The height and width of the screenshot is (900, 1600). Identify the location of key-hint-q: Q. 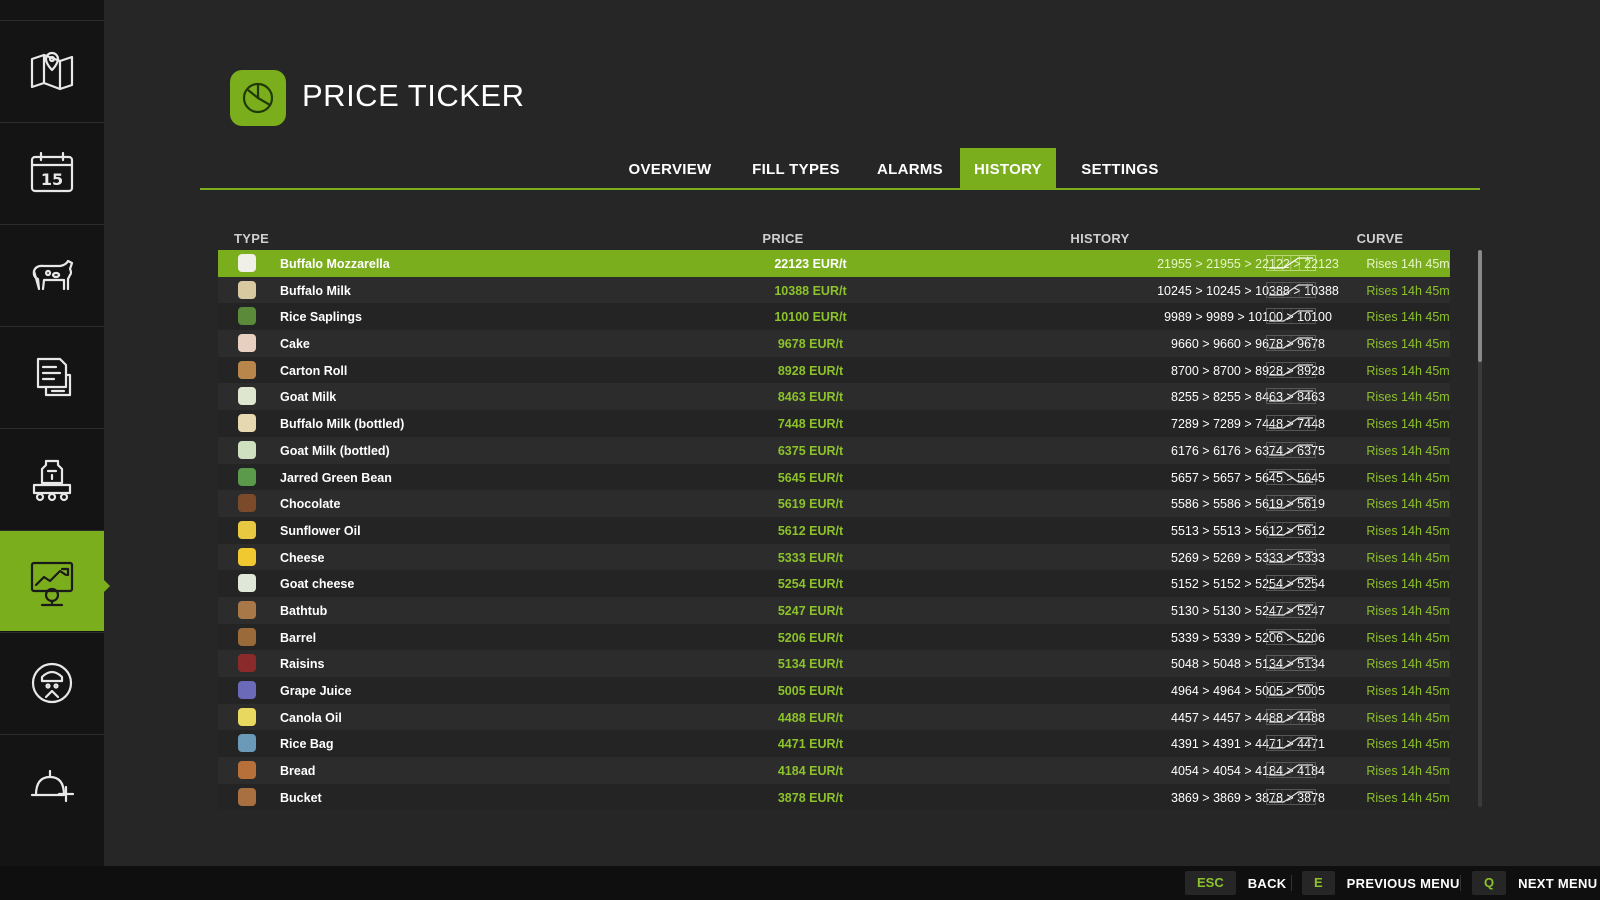
(1489, 883).